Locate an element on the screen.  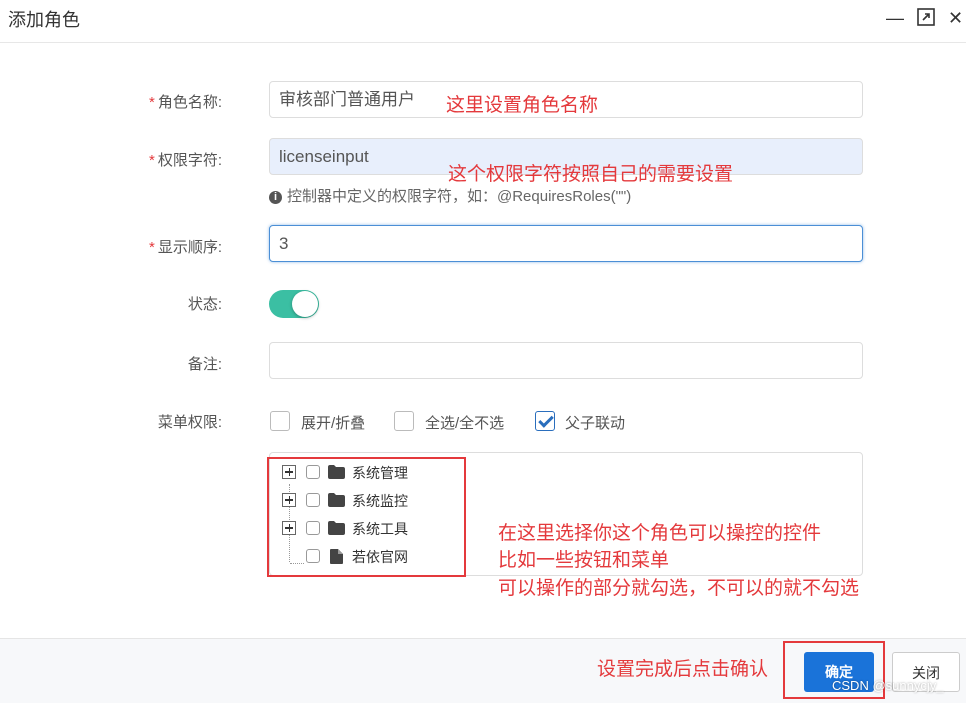
parent-child-link-checkbox is located at coordinates (545, 421).